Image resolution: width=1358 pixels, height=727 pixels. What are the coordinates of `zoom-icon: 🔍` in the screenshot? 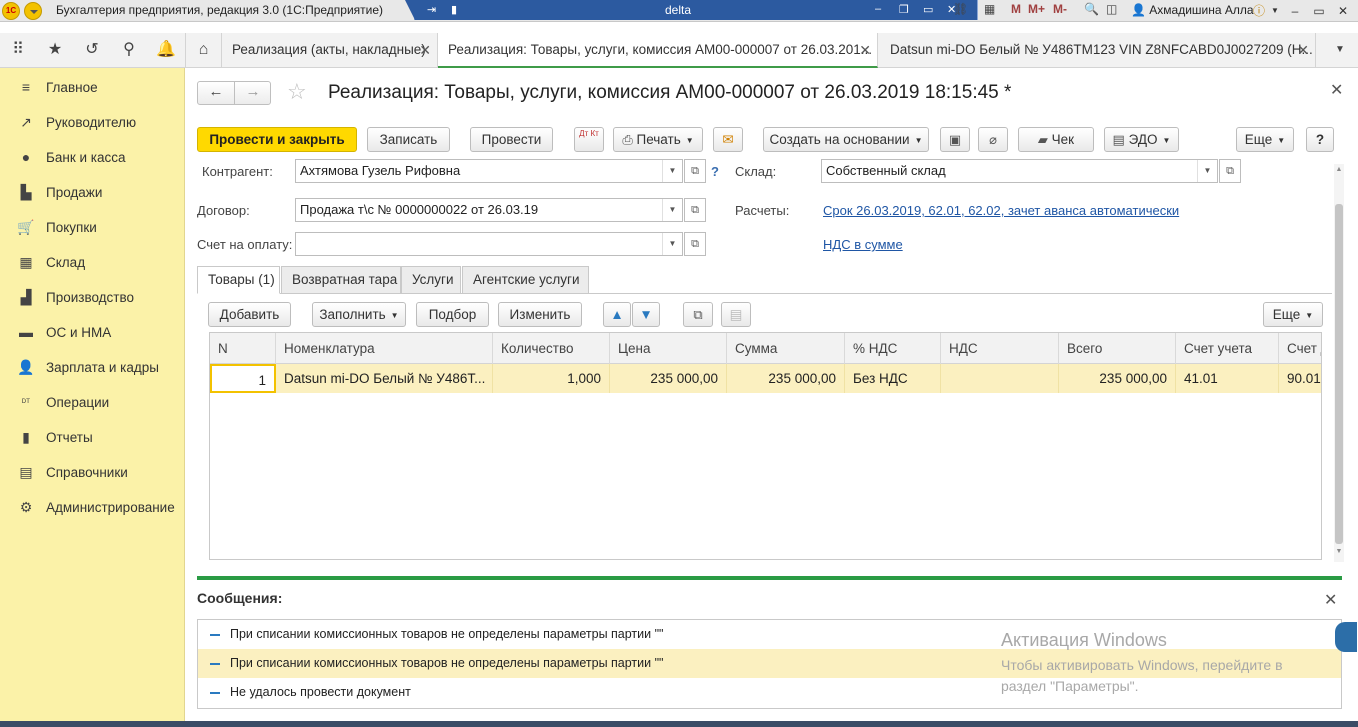 It's located at (1091, 9).